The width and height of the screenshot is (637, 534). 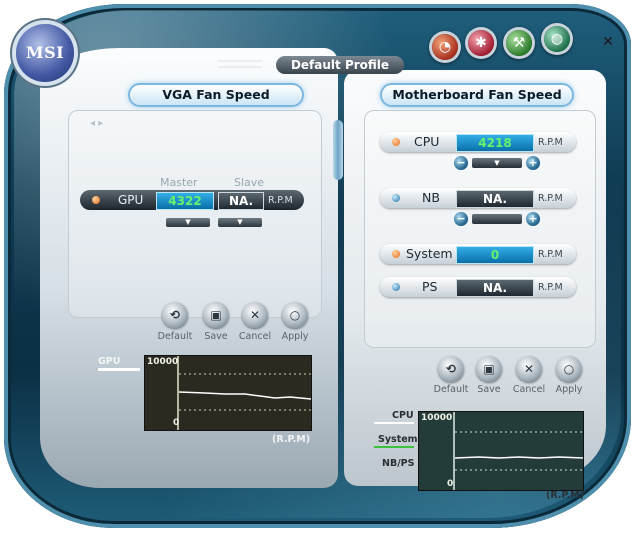 I want to click on vga-apply-label: Apply, so click(x=295, y=336).